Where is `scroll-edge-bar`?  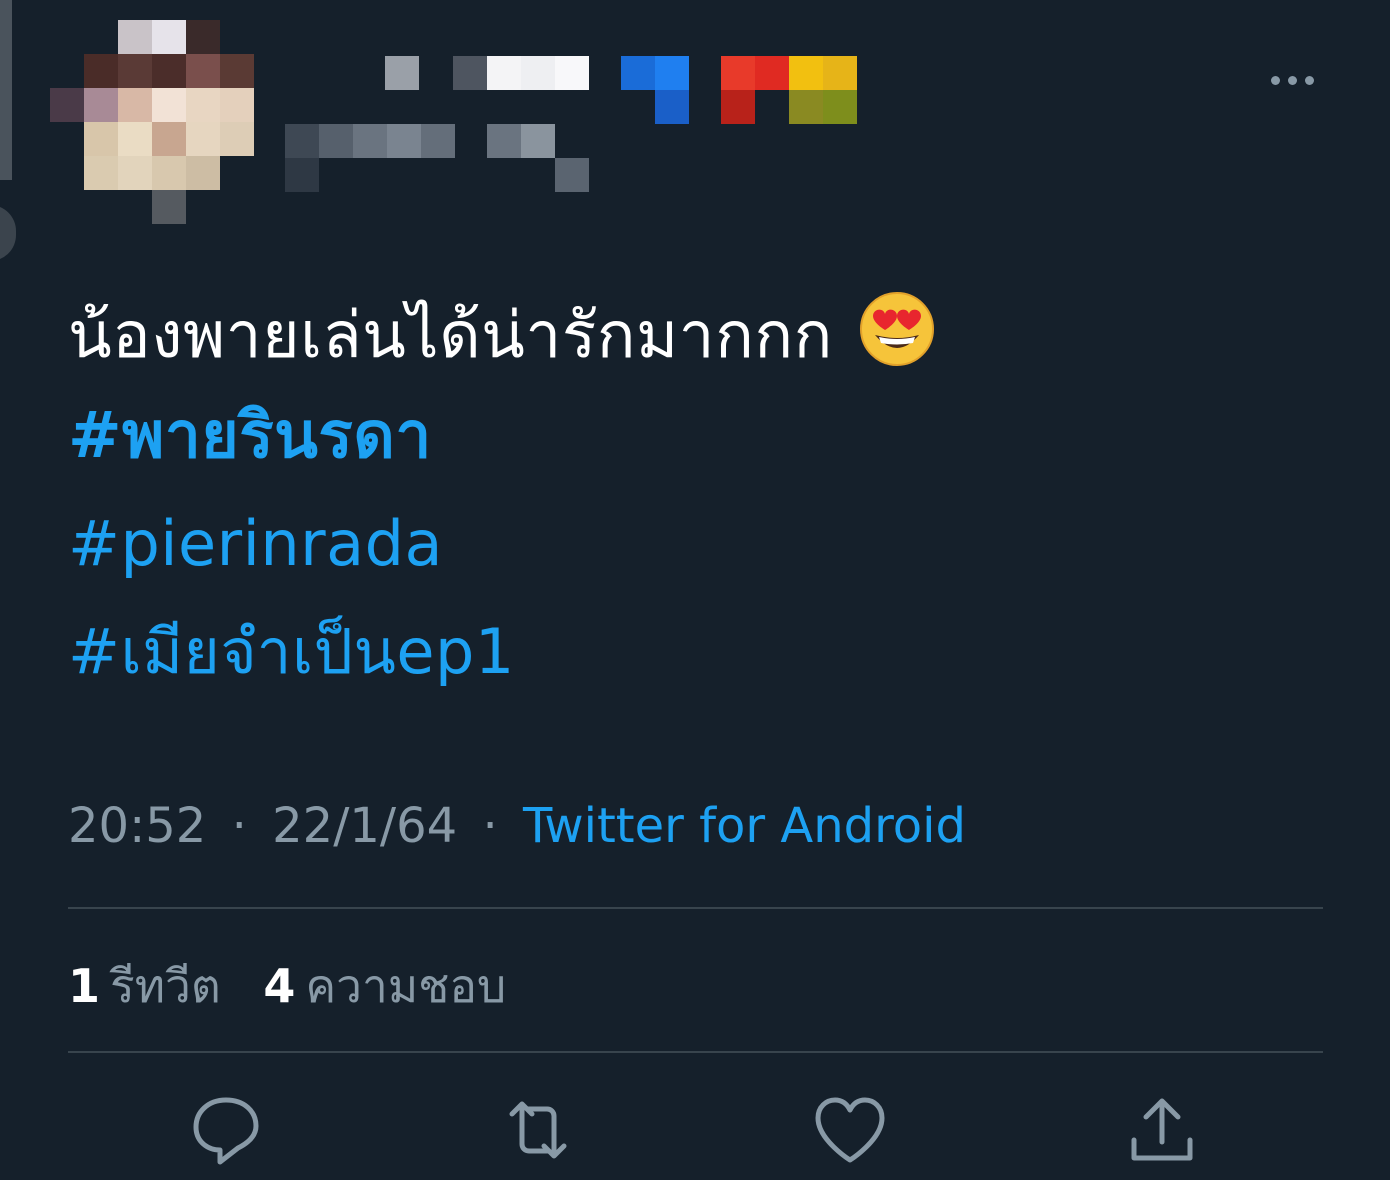
scroll-edge-bar is located at coordinates (6, 90).